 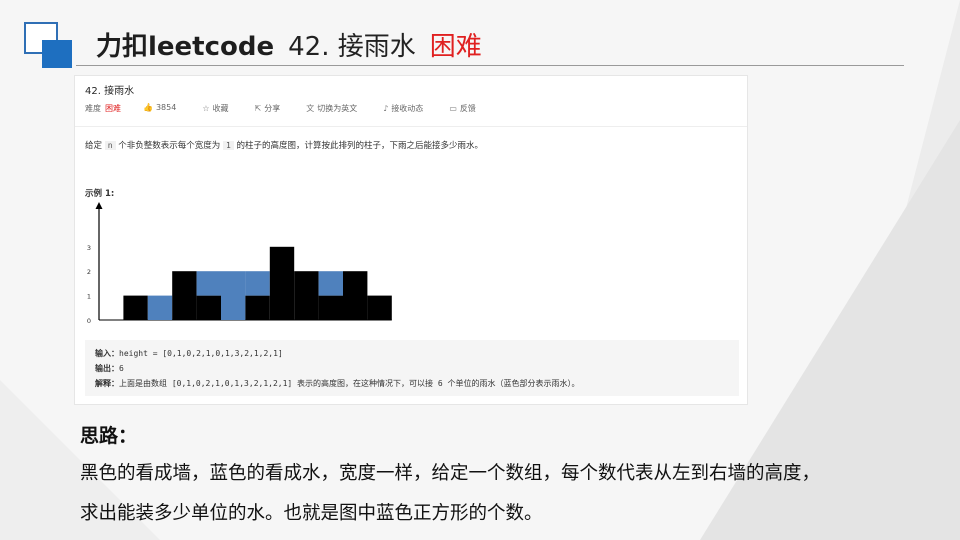 What do you see at coordinates (121, 368) in the screenshot?
I see `io-output-value: 6` at bounding box center [121, 368].